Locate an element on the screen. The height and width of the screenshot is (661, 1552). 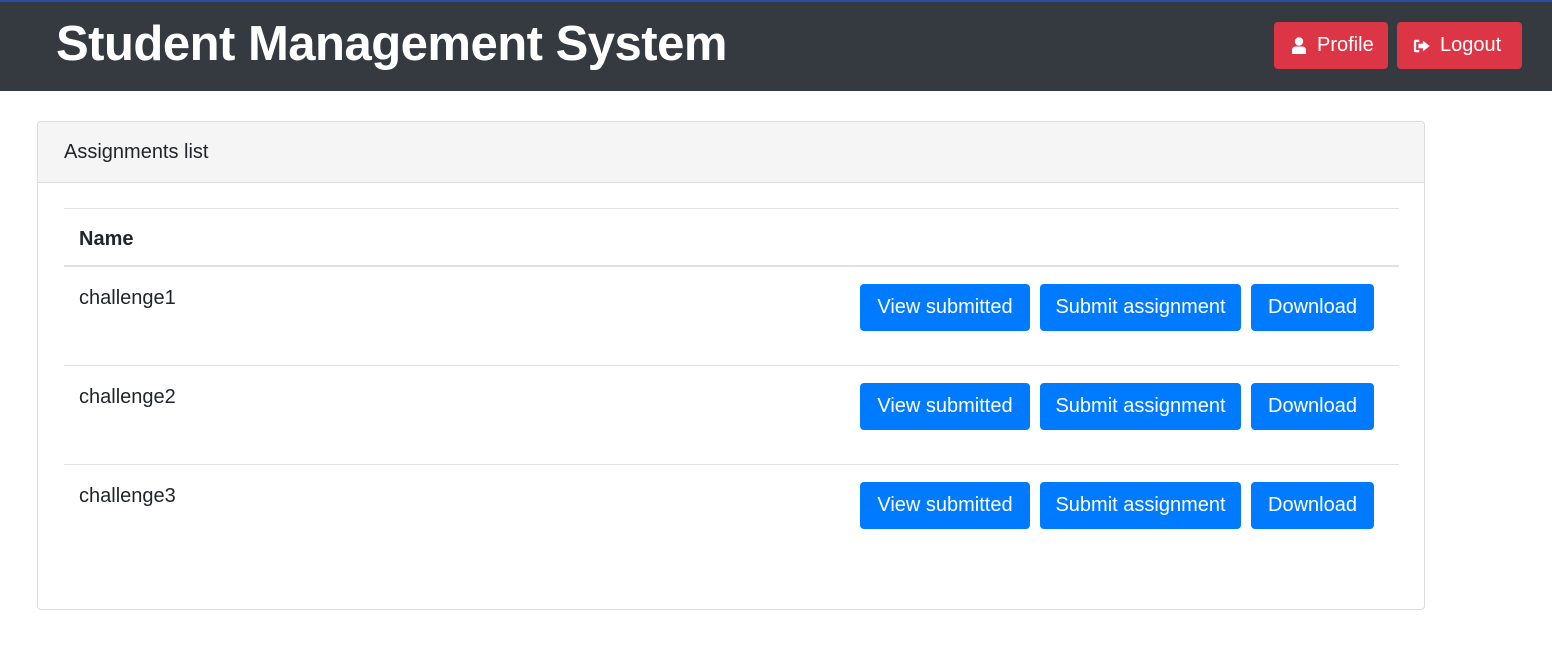
profile-label: Profile is located at coordinates (1345, 45).